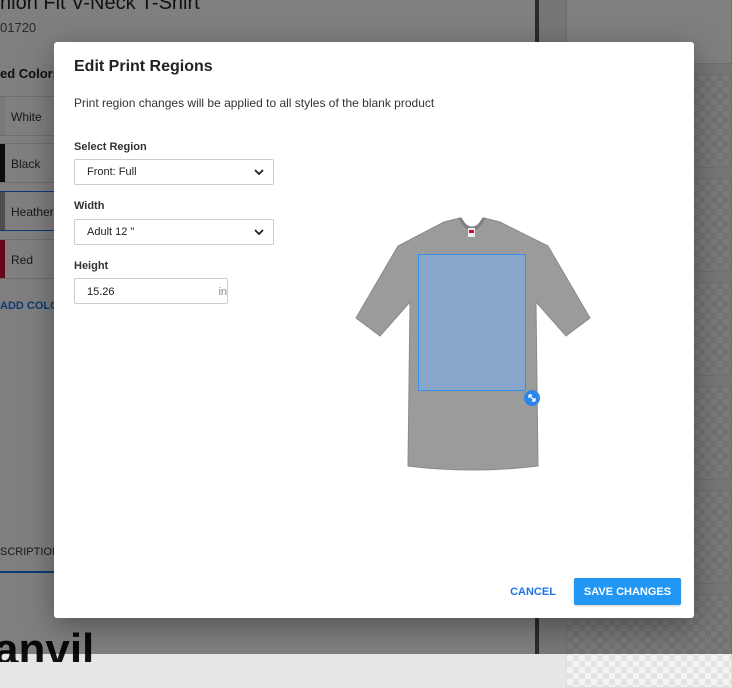 This screenshot has height=688, width=732. What do you see at coordinates (151, 291) in the screenshot?
I see `height-input: 15.26 in` at bounding box center [151, 291].